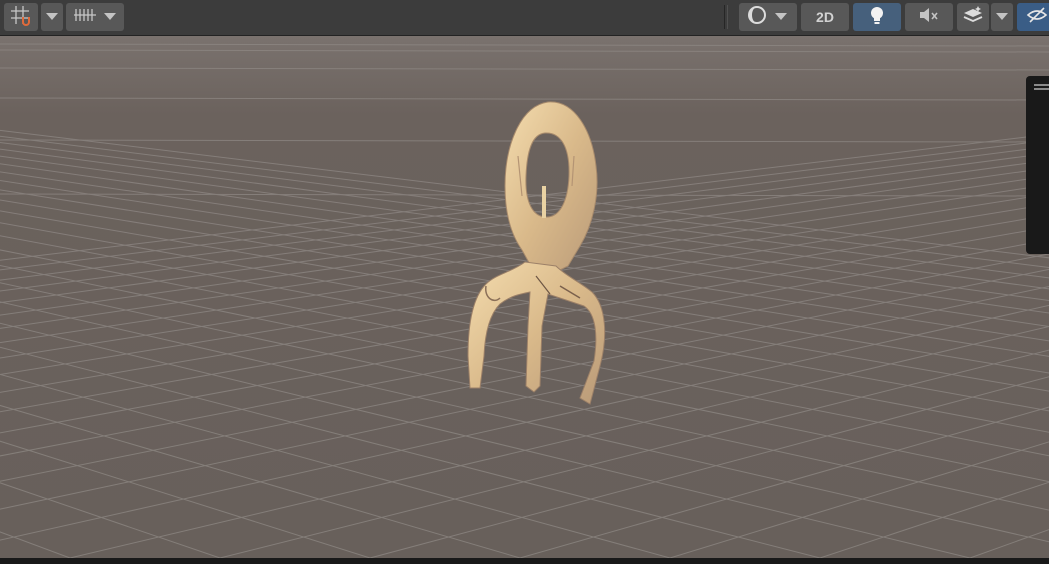 The image size is (1049, 564). I want to click on grid-snapping-button, so click(21, 17).